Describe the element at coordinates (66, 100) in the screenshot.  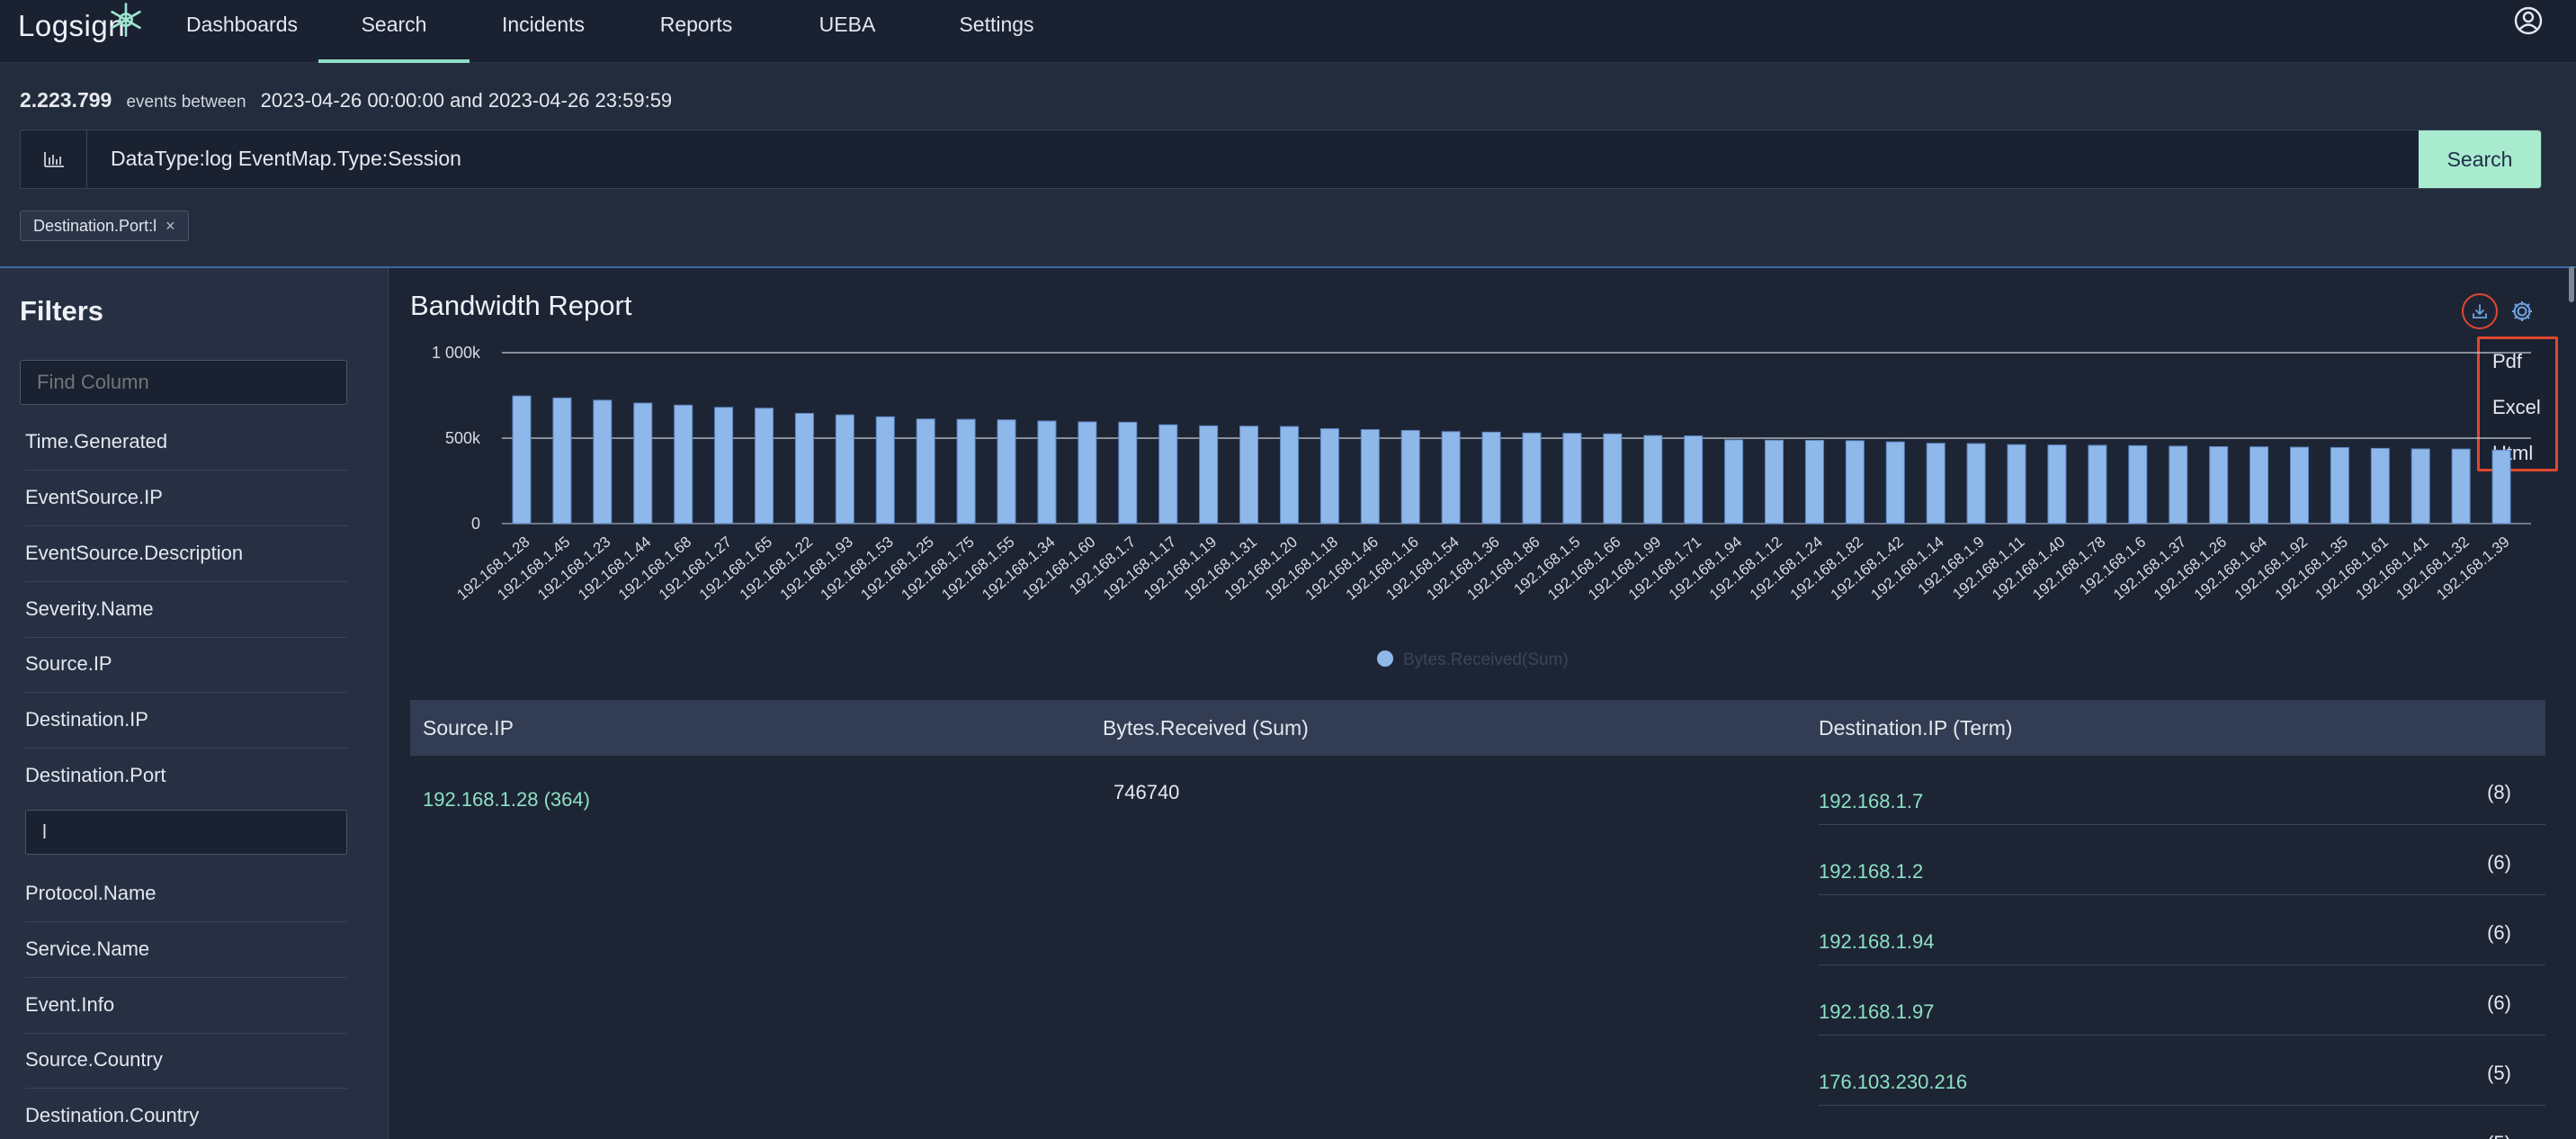
I see `event-count: 2.223.799` at that location.